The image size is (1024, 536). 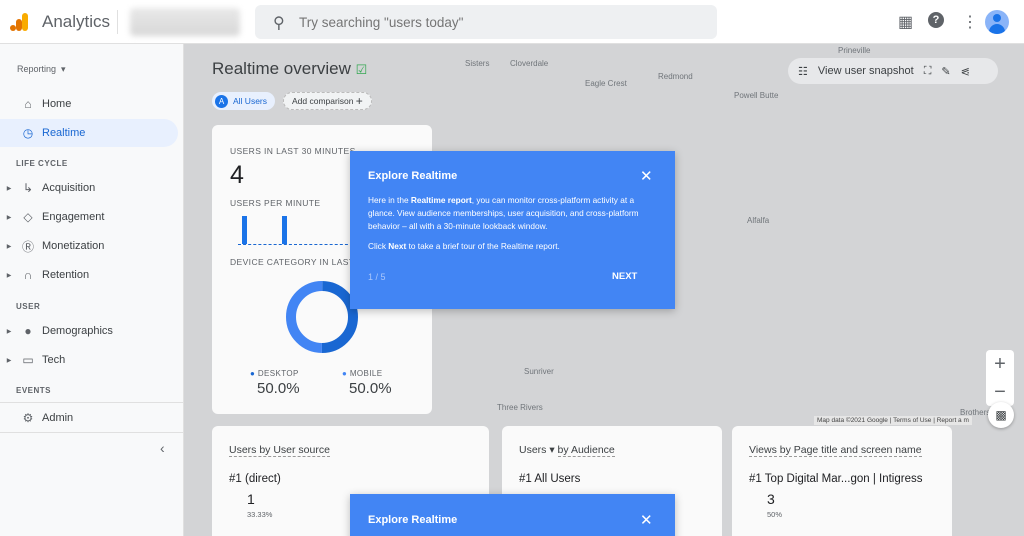 What do you see at coordinates (295, 244) in the screenshot?
I see `per-minute-baseline` at bounding box center [295, 244].